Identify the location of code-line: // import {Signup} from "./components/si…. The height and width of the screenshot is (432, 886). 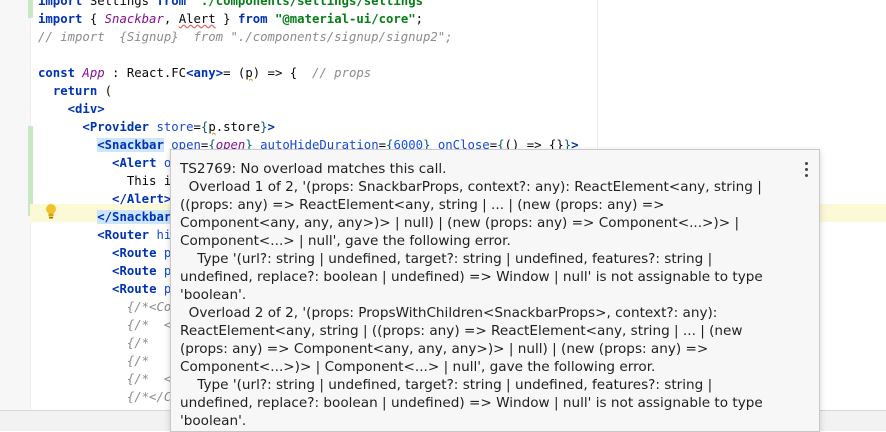
(245, 37).